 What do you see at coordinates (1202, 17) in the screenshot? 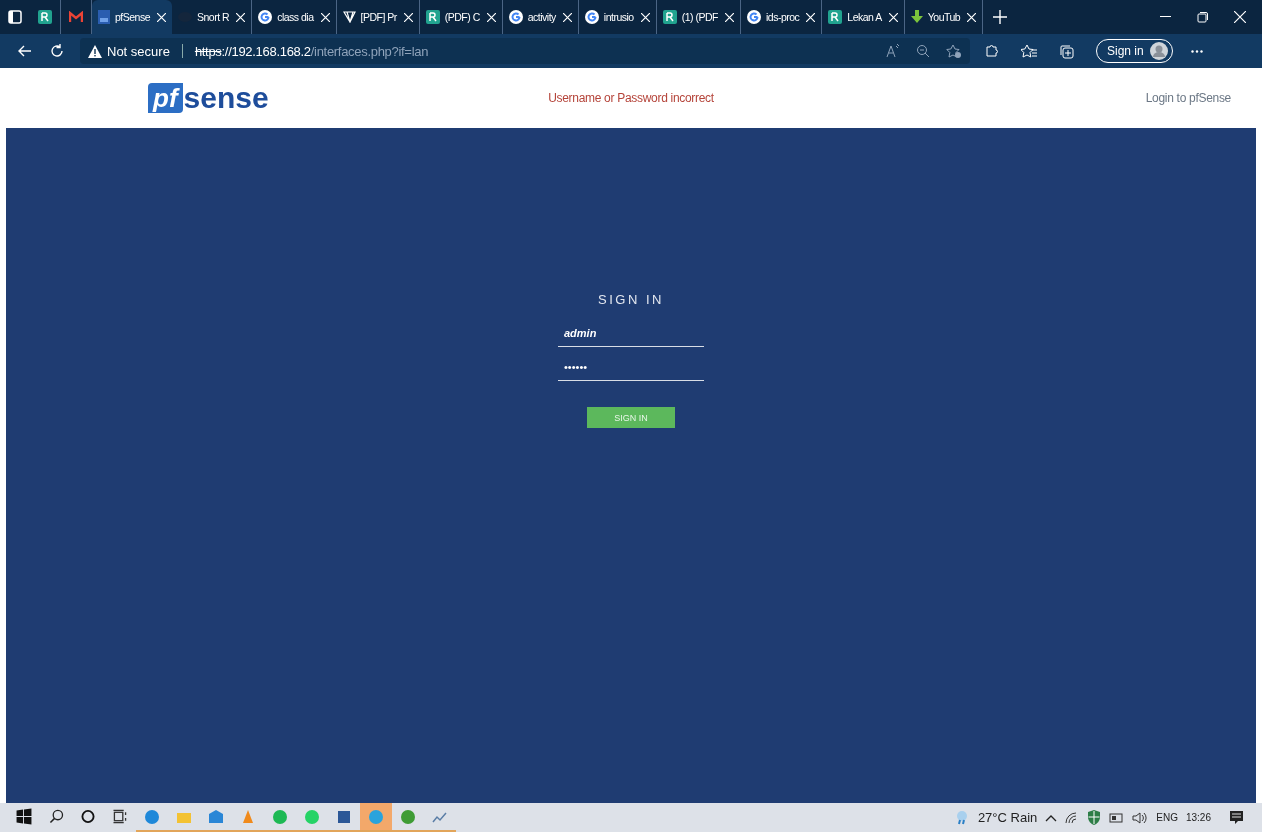
I see `restore-icon` at bounding box center [1202, 17].